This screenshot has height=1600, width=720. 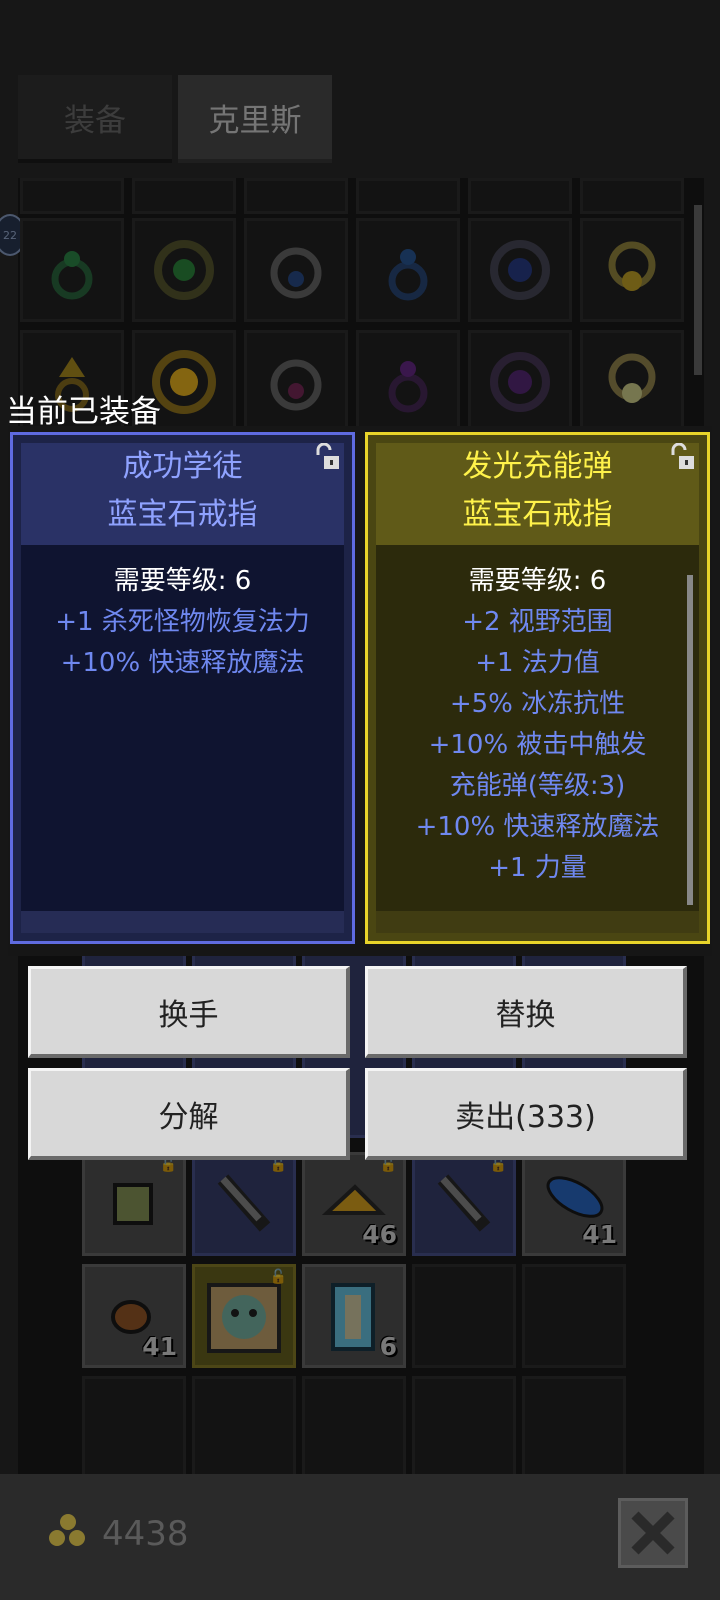 I want to click on stat-line: +5% 冰冻抗性, so click(x=537, y=704).